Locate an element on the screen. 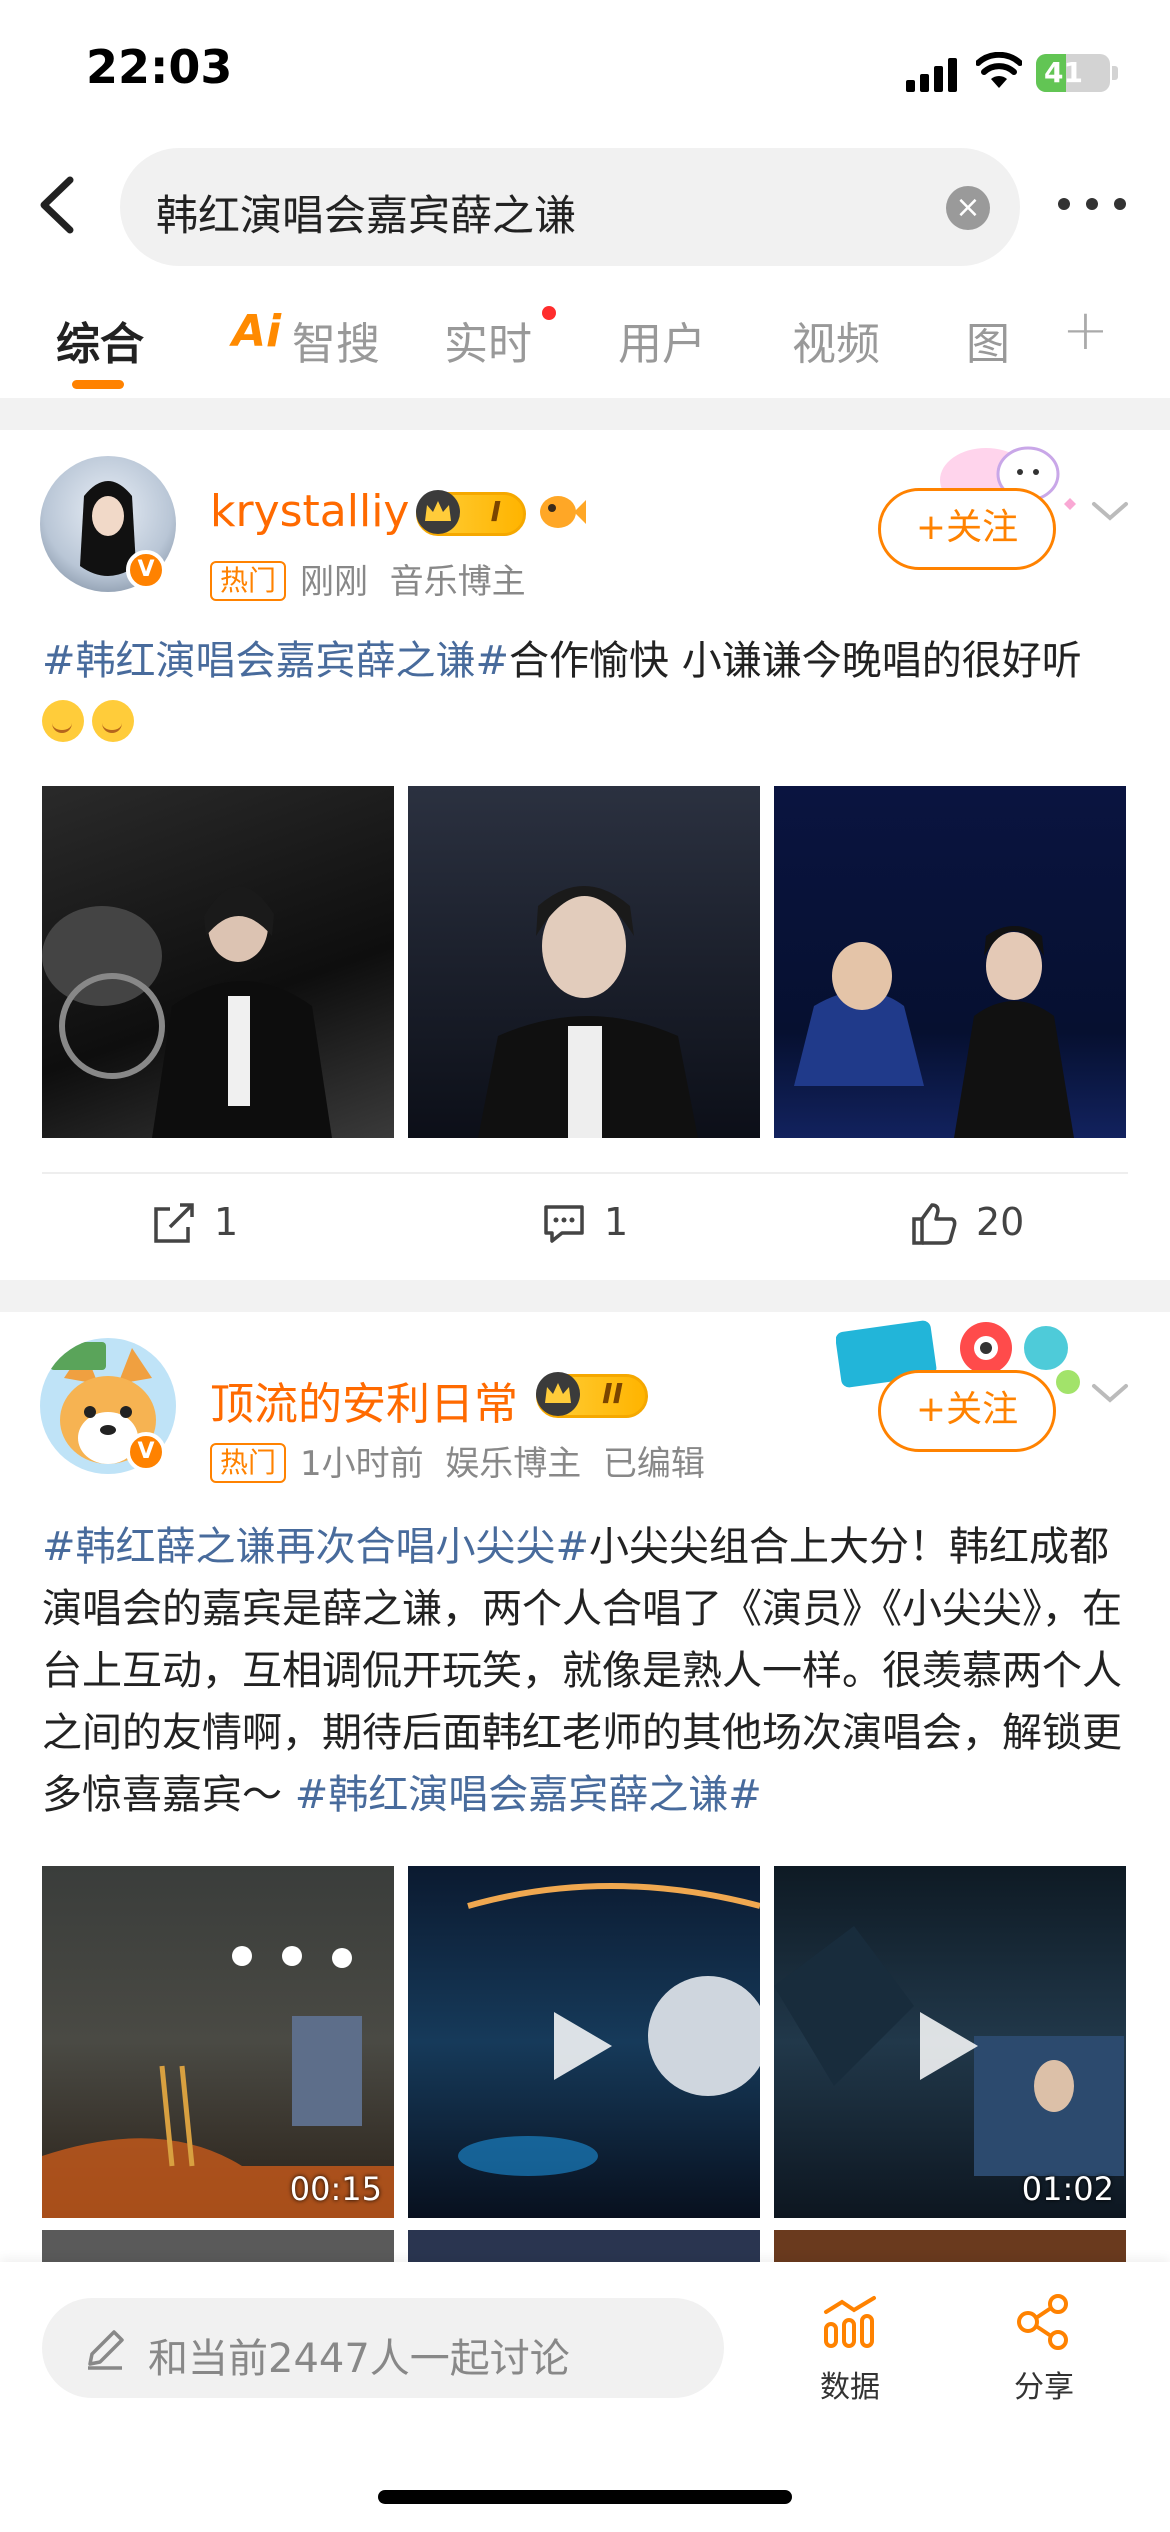  post-video is located at coordinates (584, 2042).